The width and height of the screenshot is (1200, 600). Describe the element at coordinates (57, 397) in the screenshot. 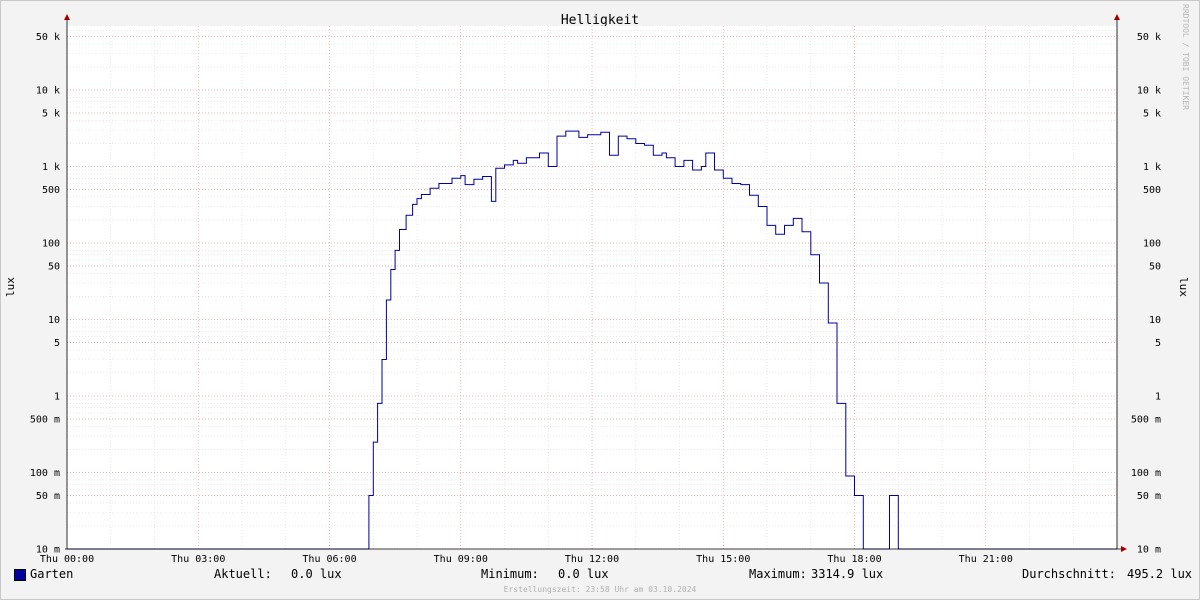

I see `y-tick-label-left: 1` at that location.